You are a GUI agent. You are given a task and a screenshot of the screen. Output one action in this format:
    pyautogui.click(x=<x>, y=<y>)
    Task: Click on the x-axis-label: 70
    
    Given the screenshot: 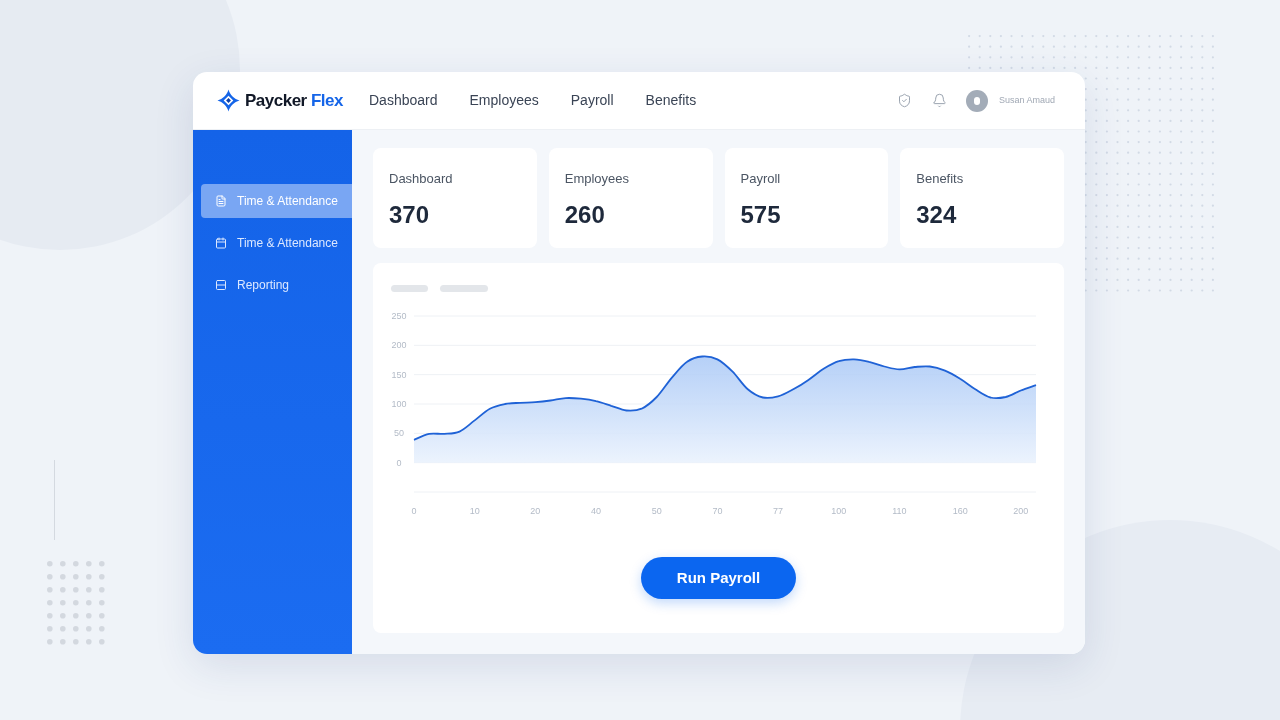 What is the action you would take?
    pyautogui.click(x=717, y=511)
    